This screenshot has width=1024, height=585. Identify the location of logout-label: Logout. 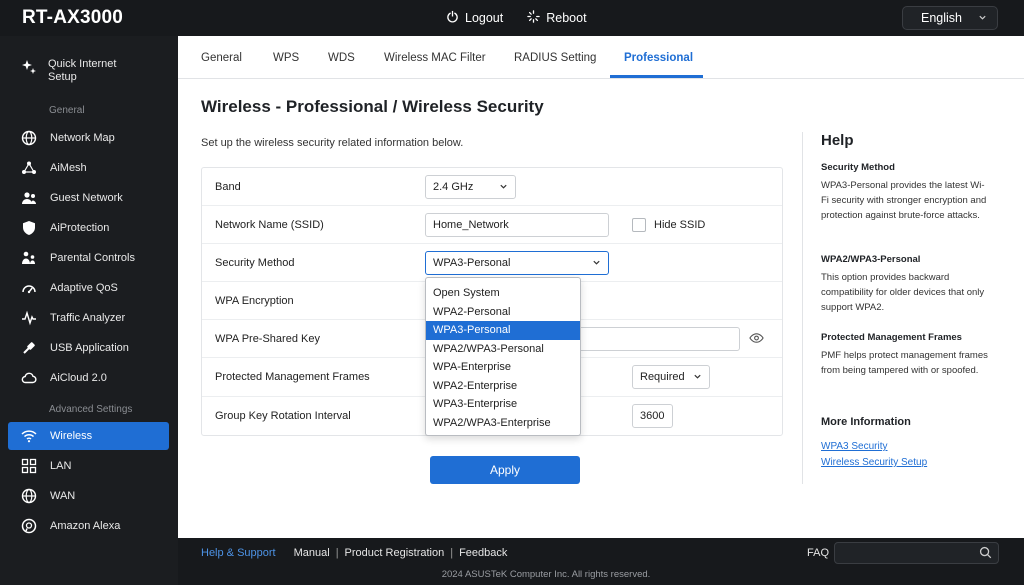
(484, 18).